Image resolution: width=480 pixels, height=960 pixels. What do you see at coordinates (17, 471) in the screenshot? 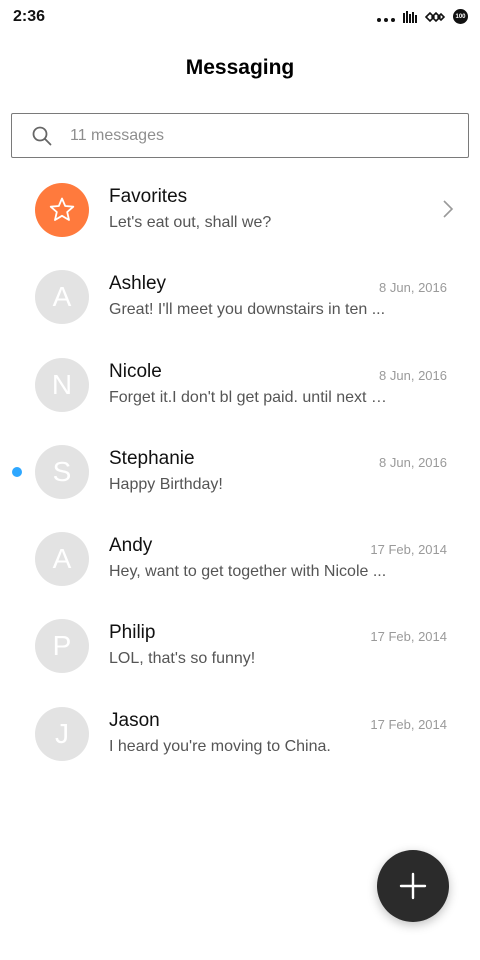
I see `unread-indicator` at bounding box center [17, 471].